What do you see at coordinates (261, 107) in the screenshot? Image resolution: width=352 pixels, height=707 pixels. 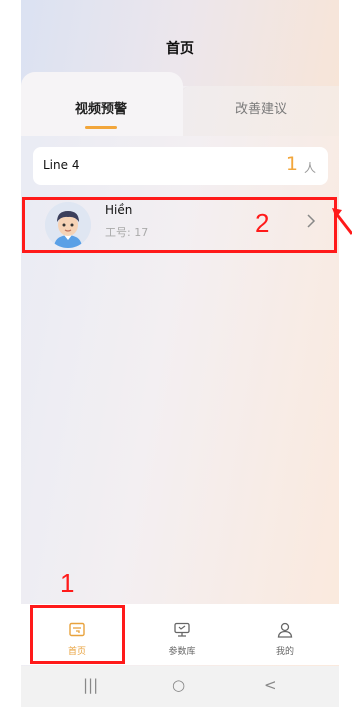 I see `tab-improvement: 改善建议` at bounding box center [261, 107].